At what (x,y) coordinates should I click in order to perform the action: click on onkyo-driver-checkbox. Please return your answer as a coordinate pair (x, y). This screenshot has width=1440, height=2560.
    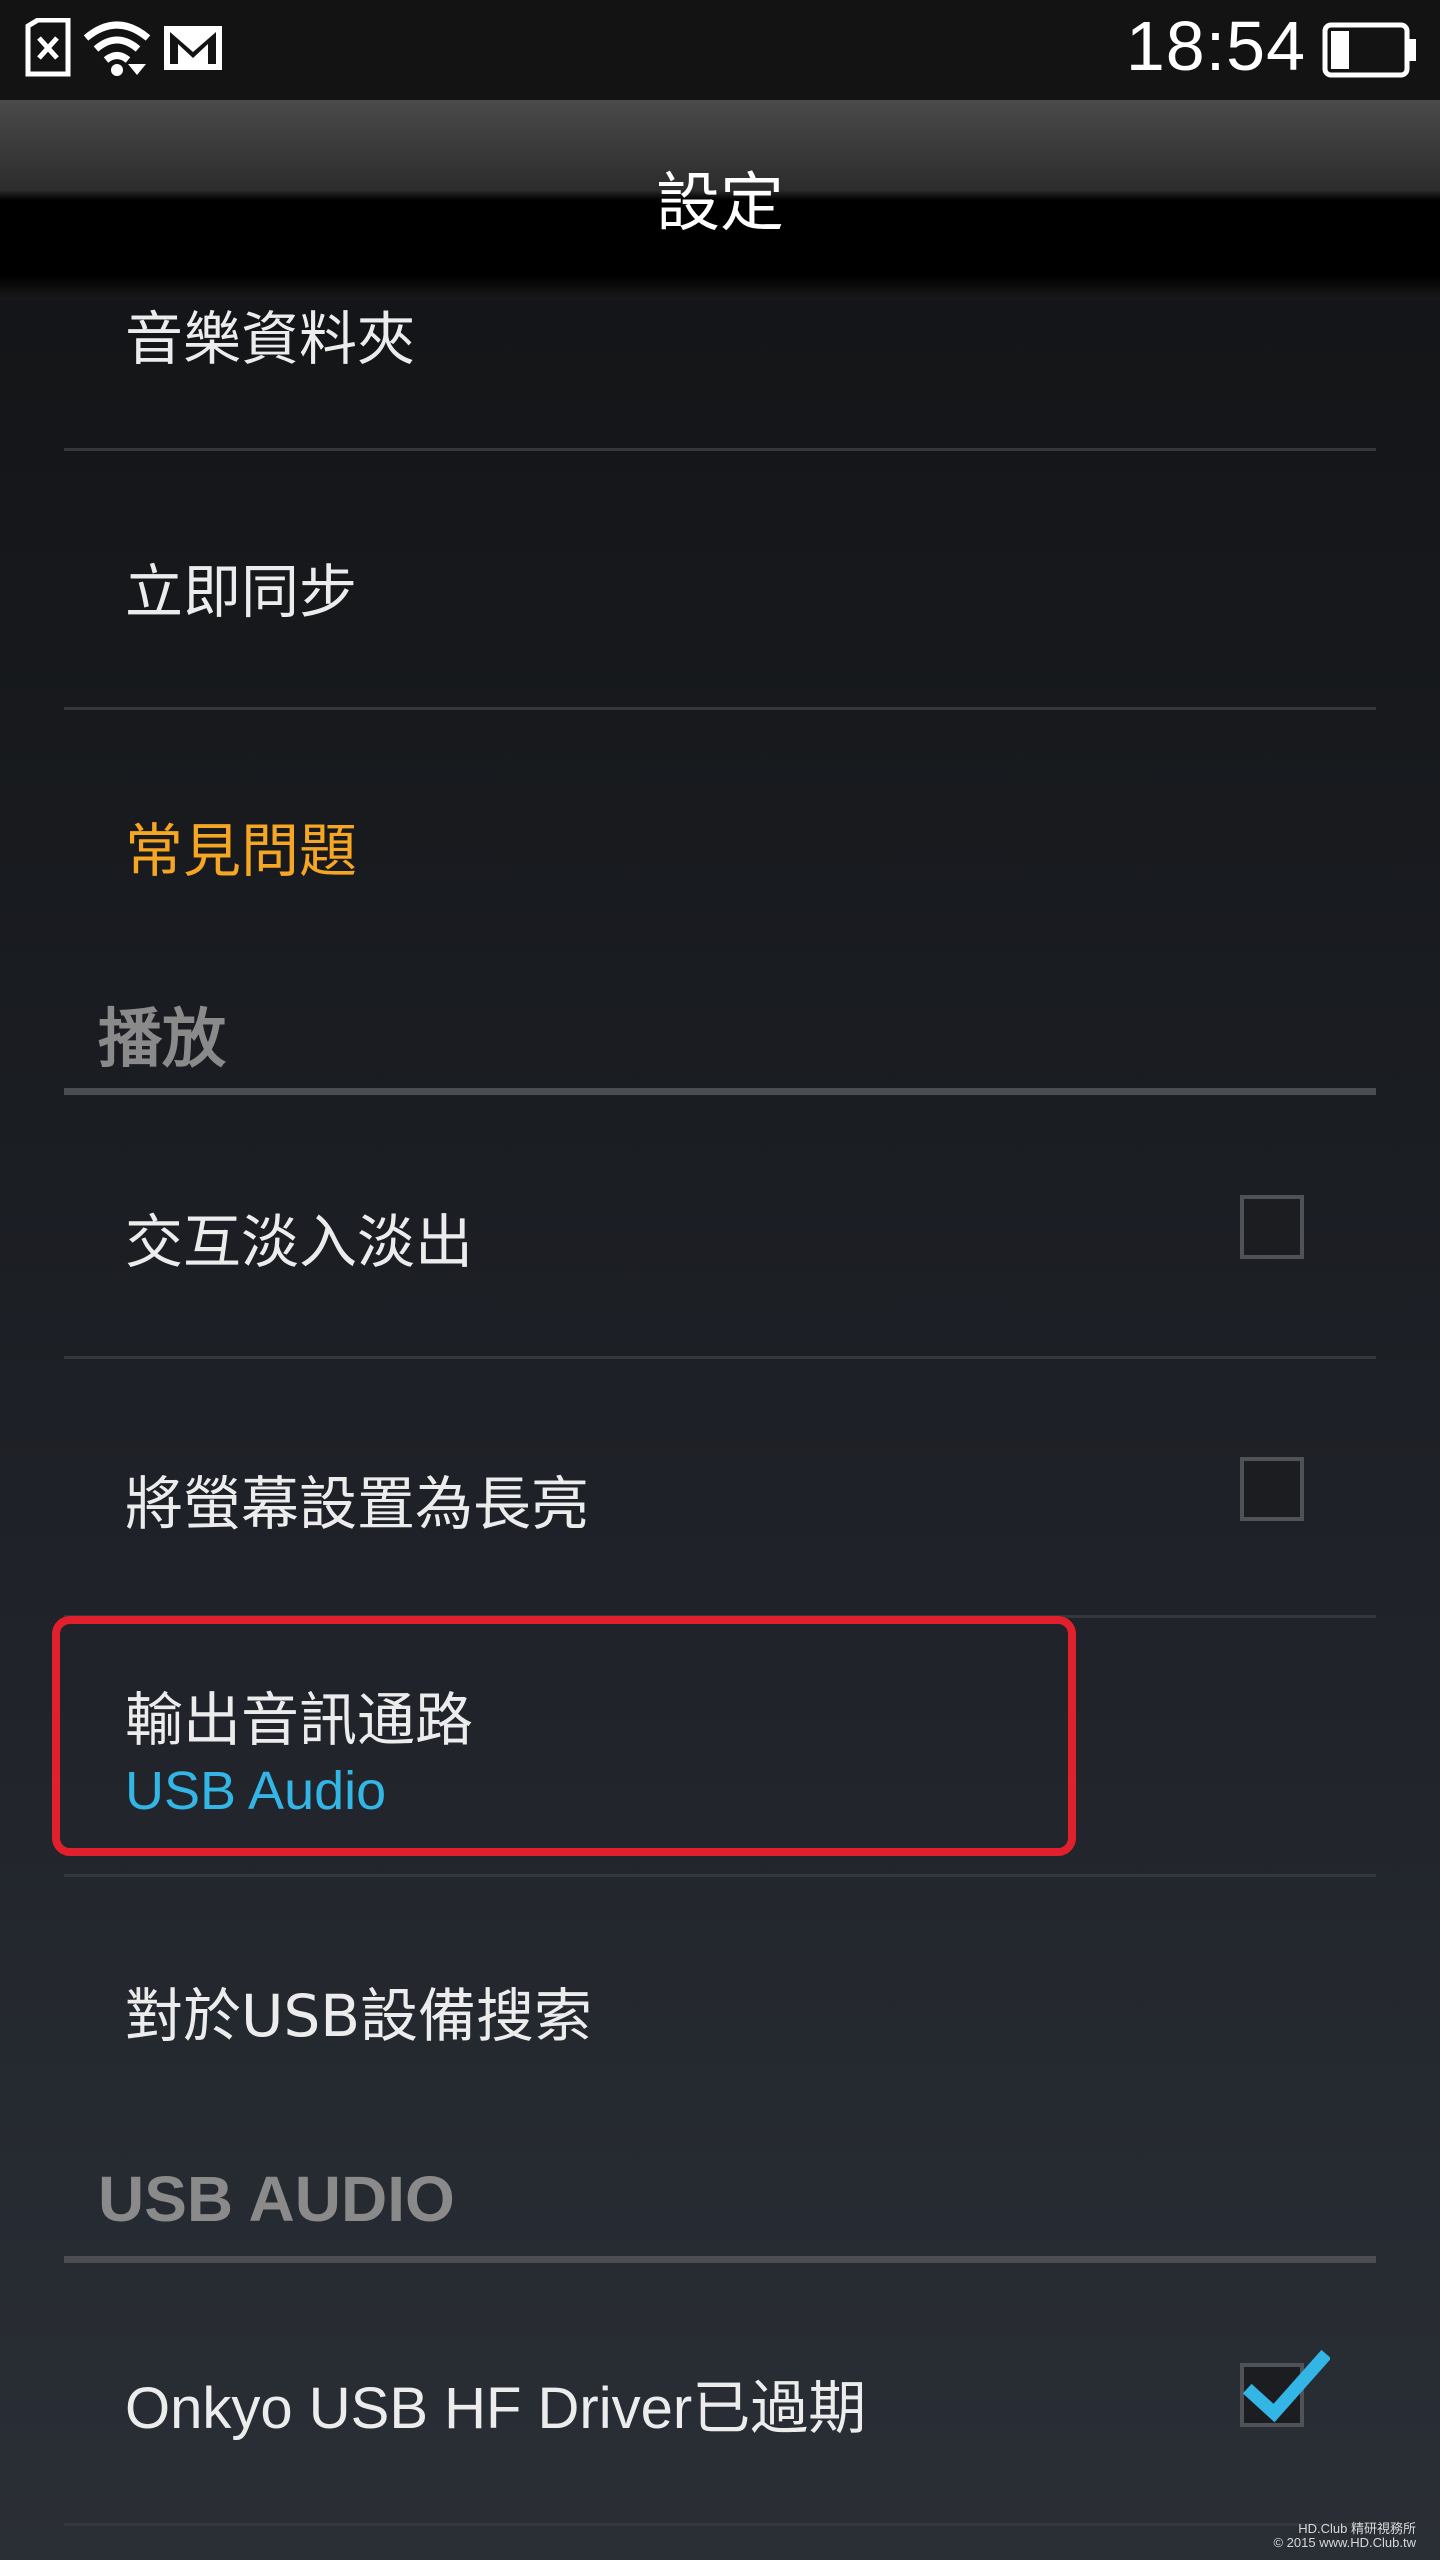
    Looking at the image, I should click on (1285, 2388).